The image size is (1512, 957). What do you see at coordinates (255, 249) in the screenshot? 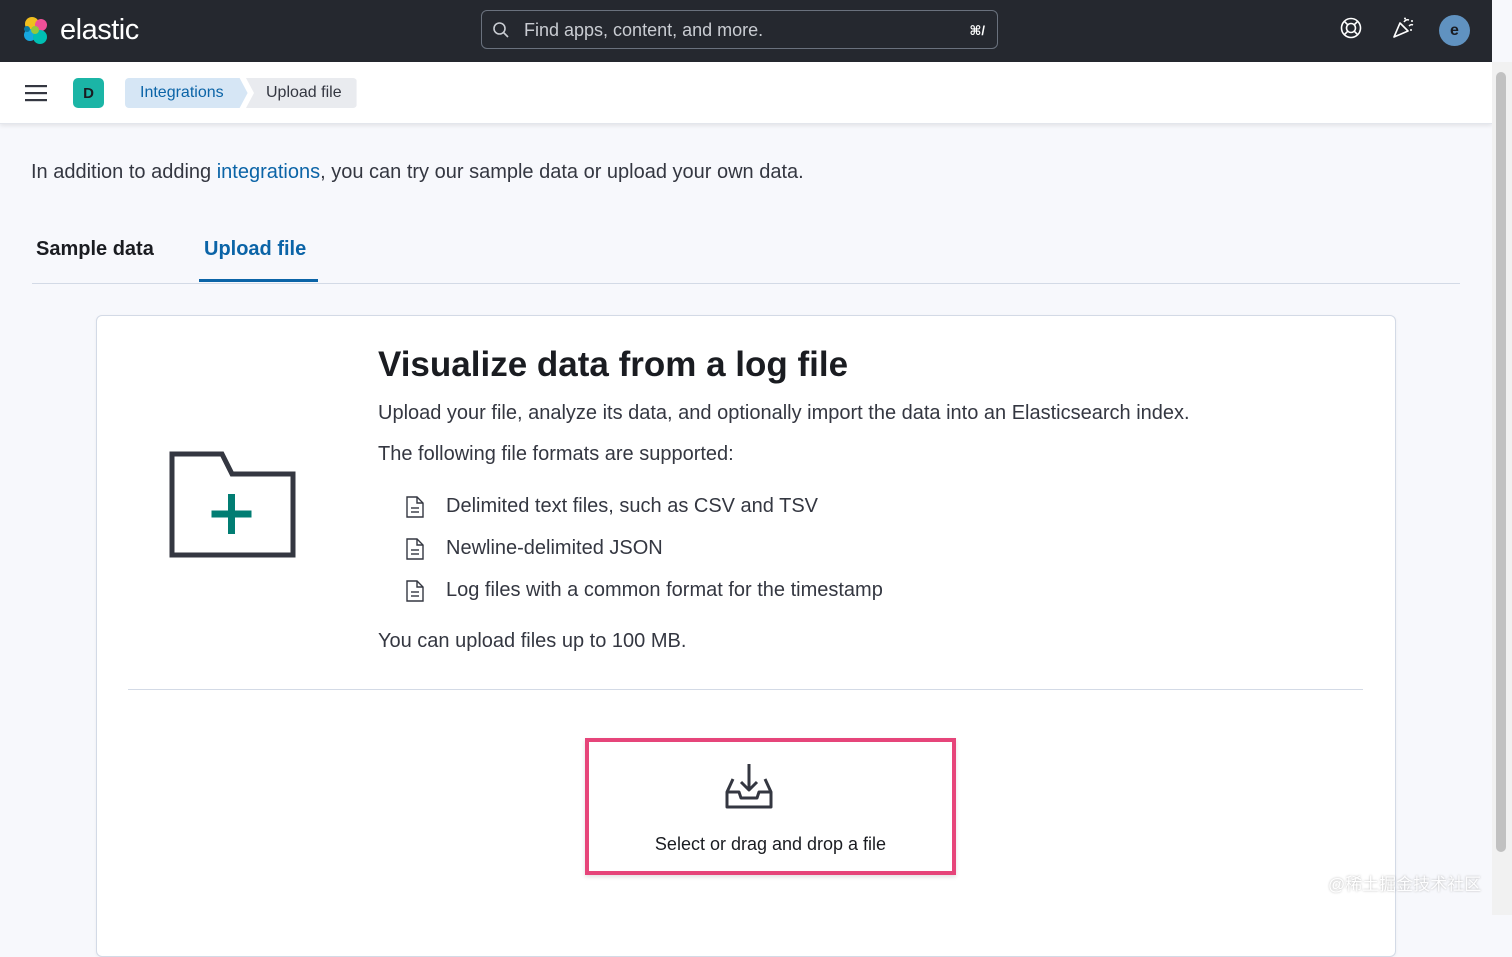
I see `tab-upload-file: Upload file` at bounding box center [255, 249].